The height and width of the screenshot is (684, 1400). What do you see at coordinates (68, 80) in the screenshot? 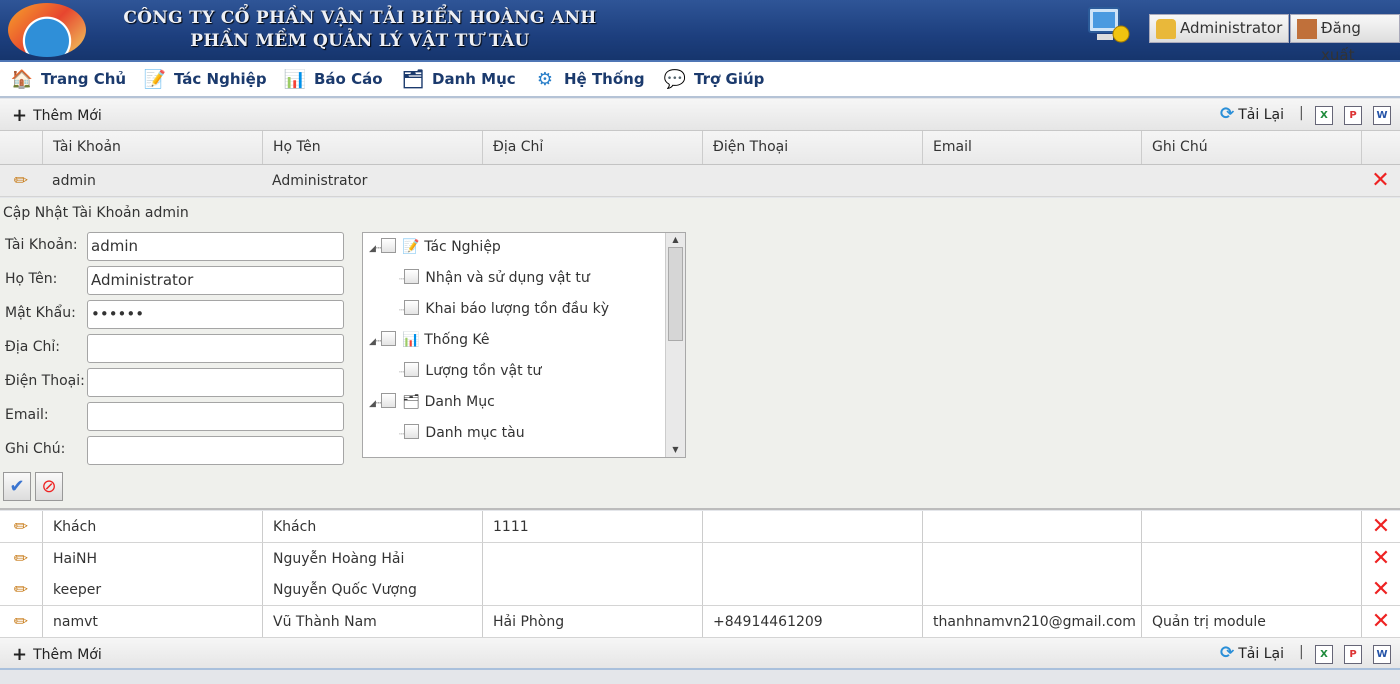
I see `menu-home: 🏠 Trang Chủ` at bounding box center [68, 80].